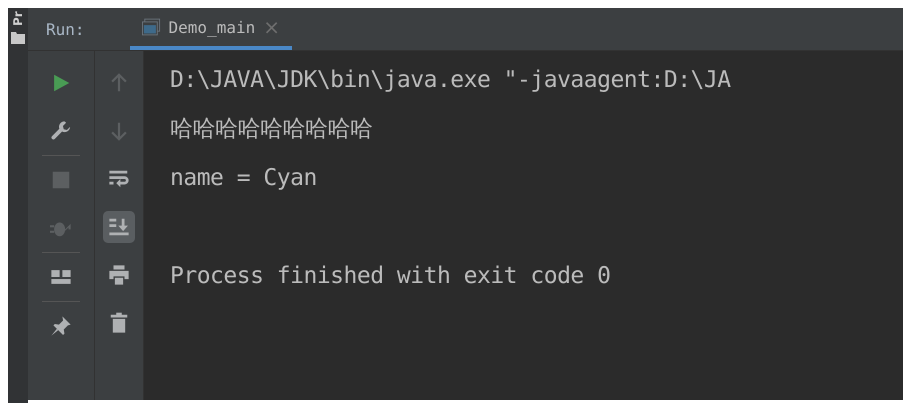 The width and height of the screenshot is (903, 403). I want to click on panel-label: Pr, so click(18, 18).